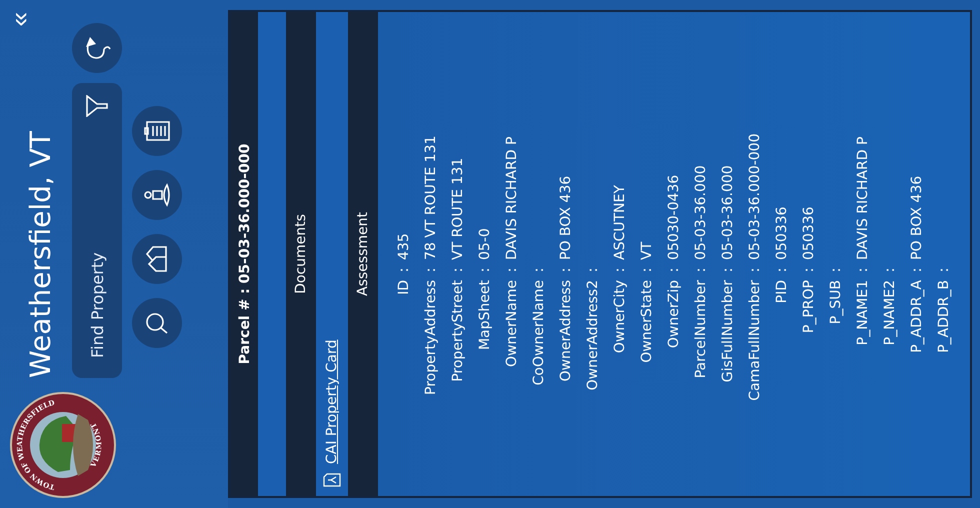 The image size is (980, 508). What do you see at coordinates (332, 480) in the screenshot?
I see `document-icon` at bounding box center [332, 480].